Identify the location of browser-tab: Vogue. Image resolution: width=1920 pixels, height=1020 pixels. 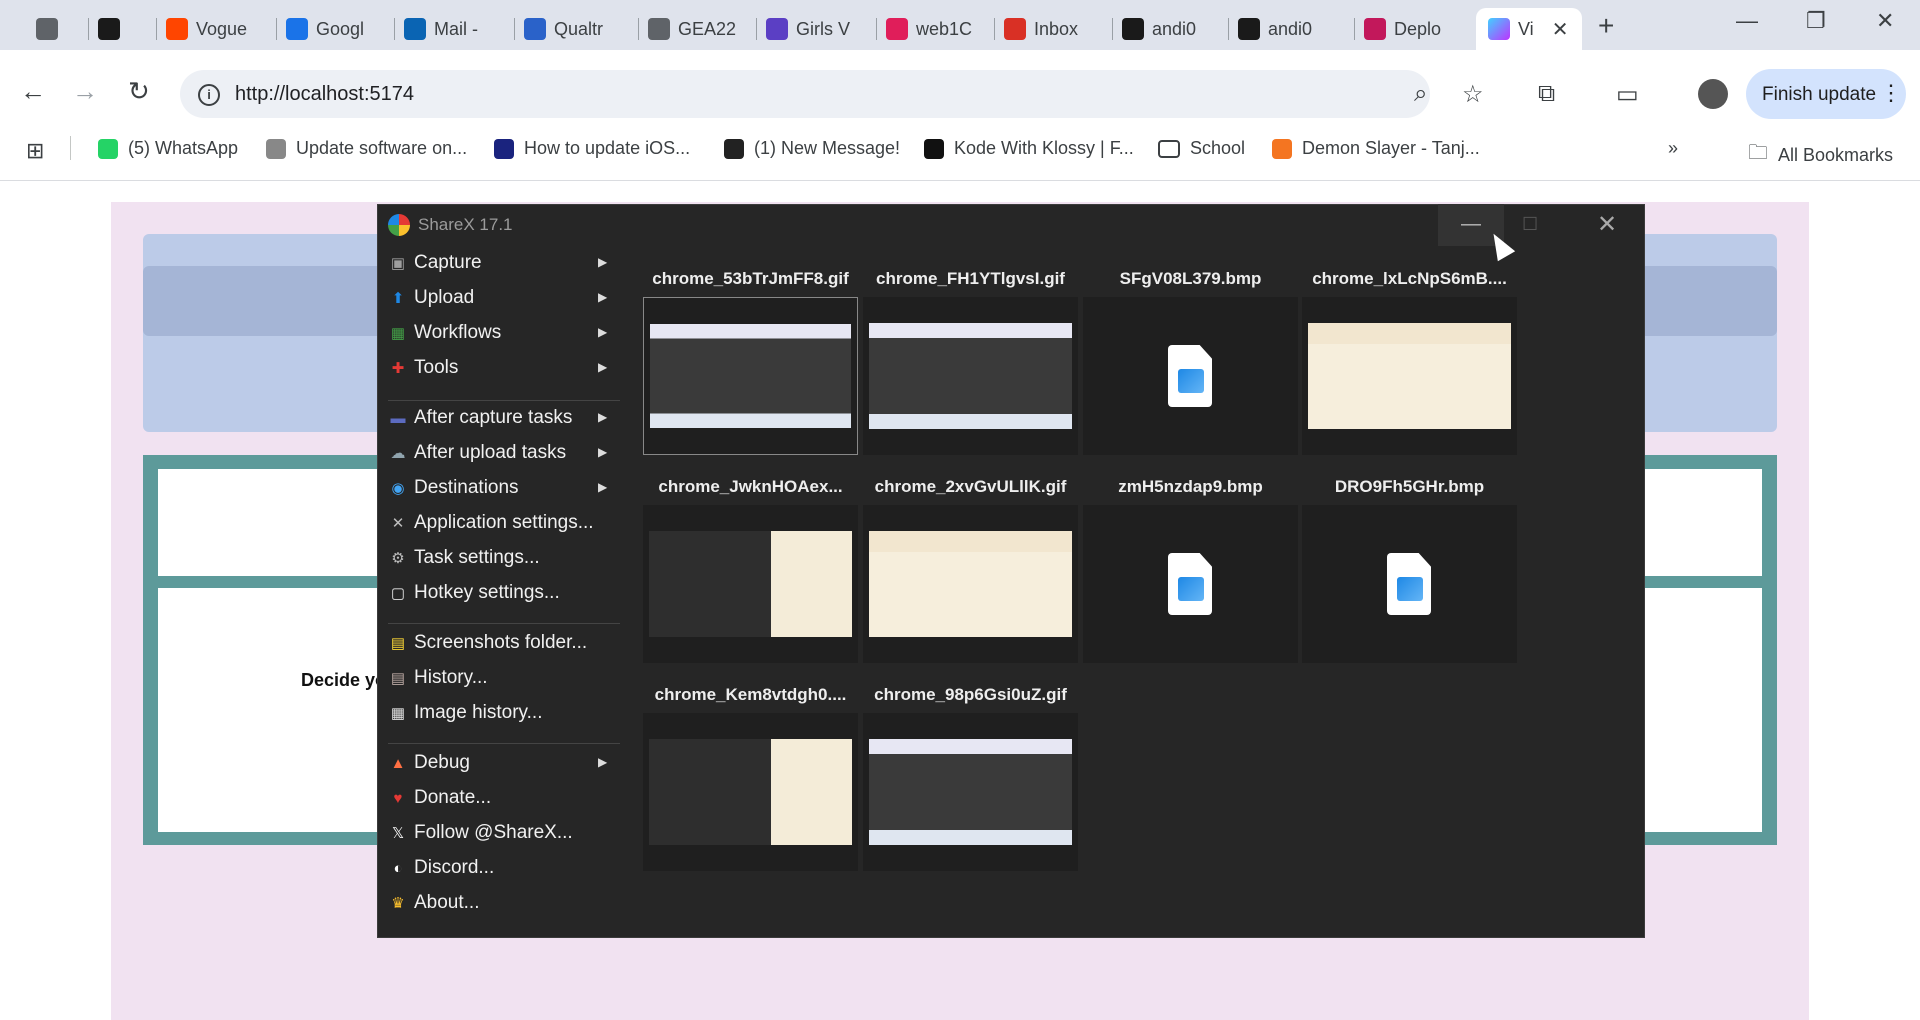
(225, 29).